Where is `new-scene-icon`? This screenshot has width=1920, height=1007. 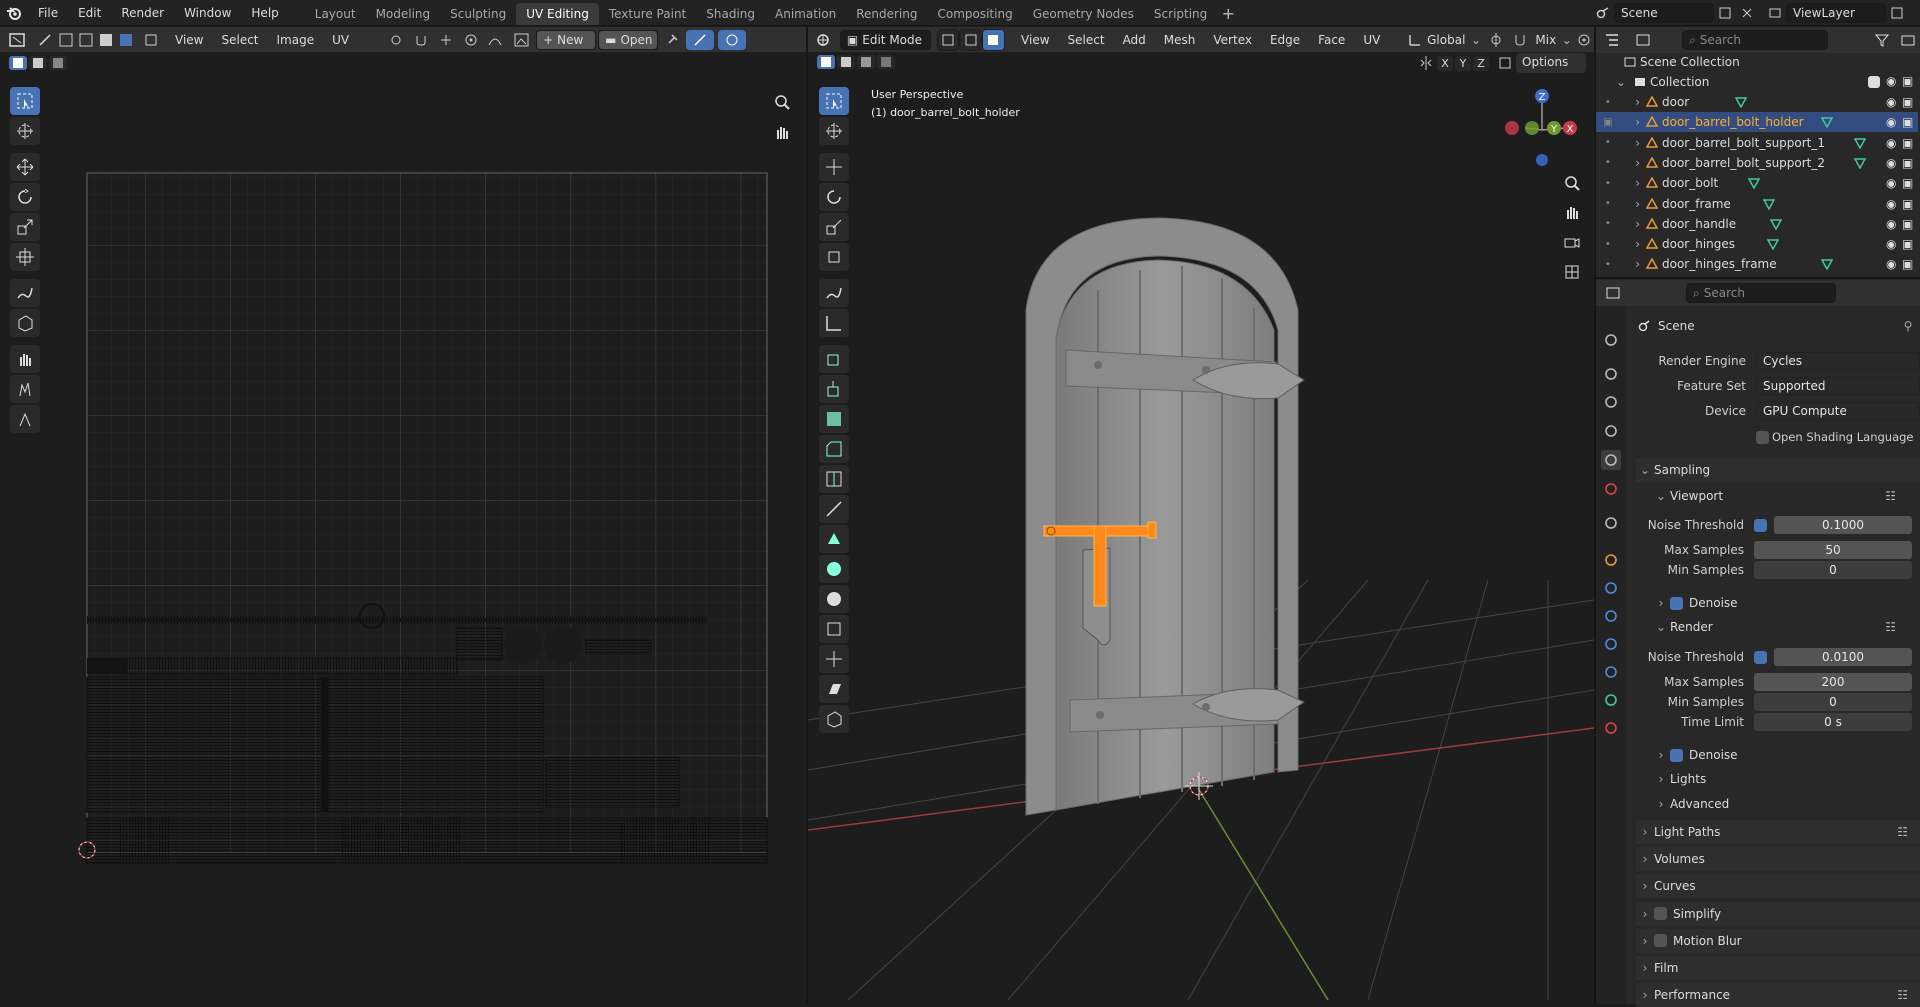
new-scene-icon is located at coordinates (1725, 13).